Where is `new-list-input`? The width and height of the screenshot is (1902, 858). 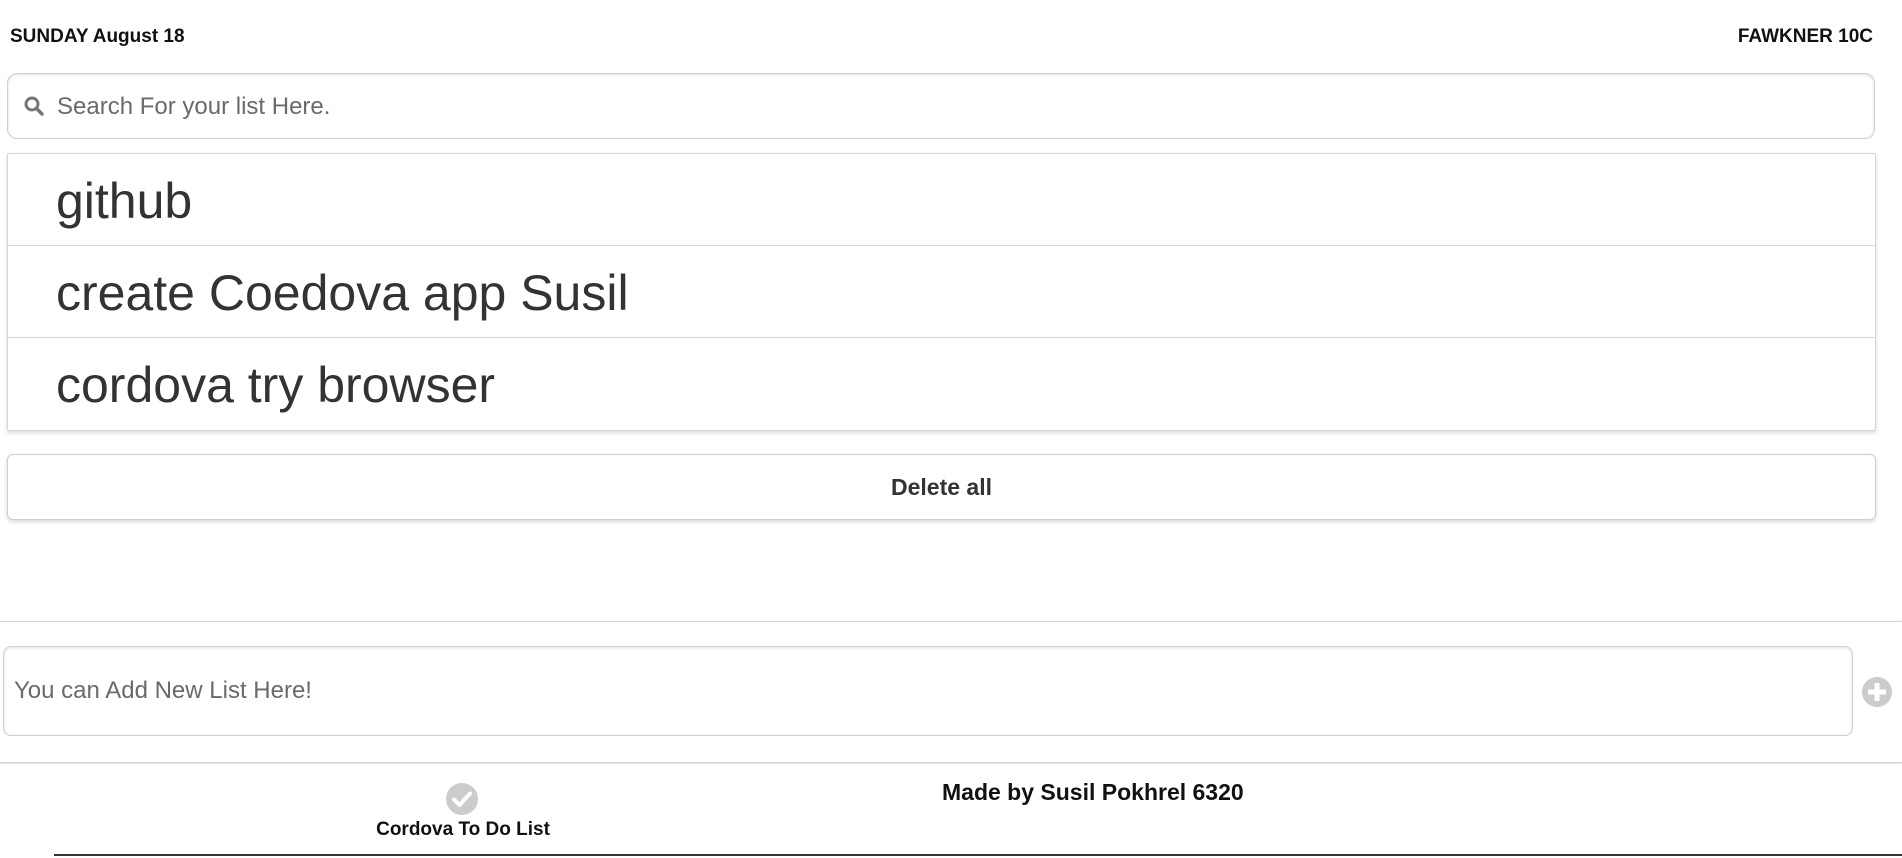 new-list-input is located at coordinates (928, 691).